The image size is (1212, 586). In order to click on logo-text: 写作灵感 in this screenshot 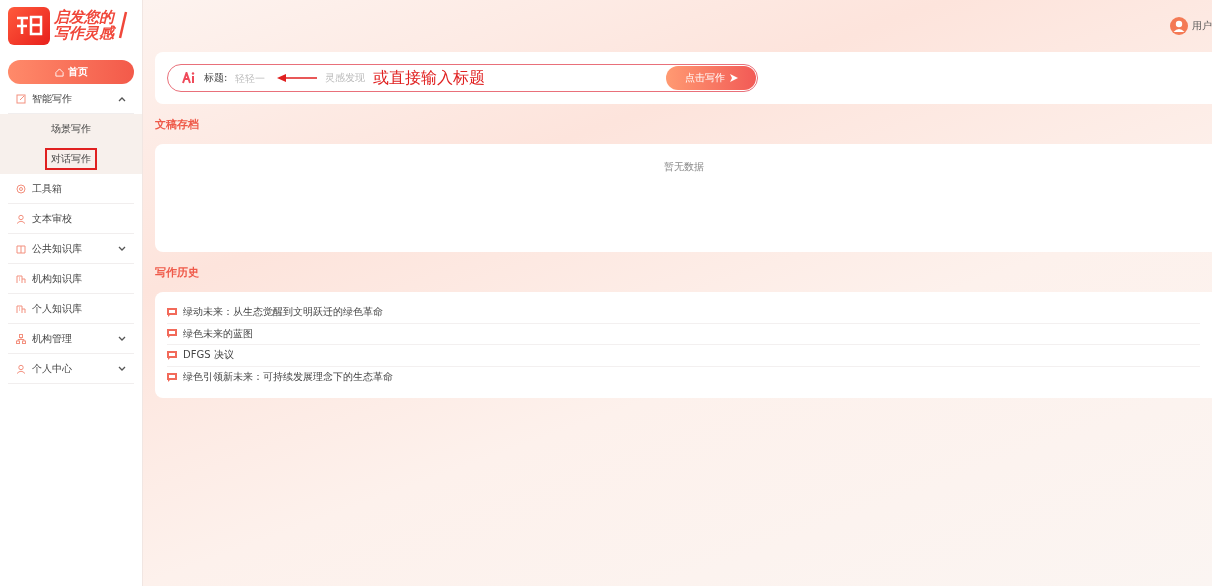, I will do `click(84, 34)`.